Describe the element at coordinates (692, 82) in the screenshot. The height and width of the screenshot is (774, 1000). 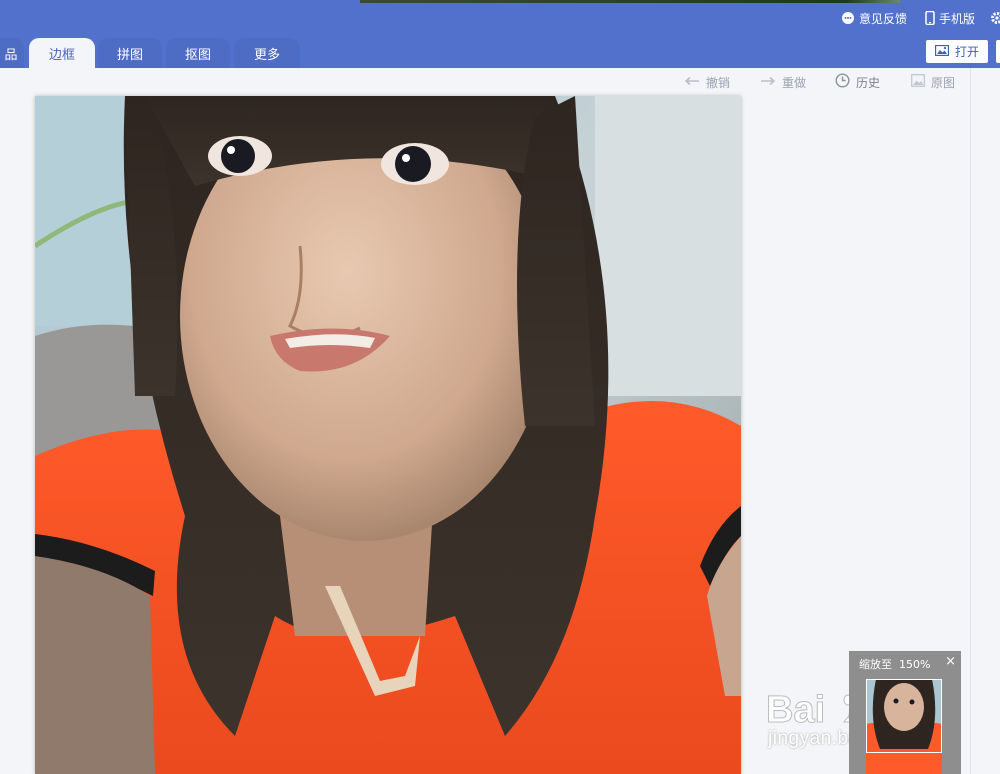
I see `arrow-left-icon` at that location.